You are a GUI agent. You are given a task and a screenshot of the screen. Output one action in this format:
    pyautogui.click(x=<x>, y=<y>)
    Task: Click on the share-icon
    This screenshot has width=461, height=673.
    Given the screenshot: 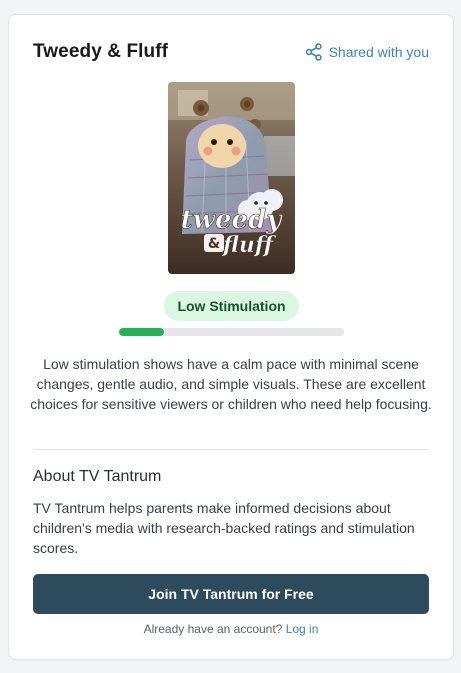 What is the action you would take?
    pyautogui.click(x=314, y=52)
    